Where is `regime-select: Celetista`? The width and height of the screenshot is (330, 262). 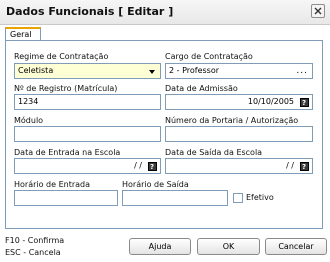 regime-select: Celetista is located at coordinates (87, 71).